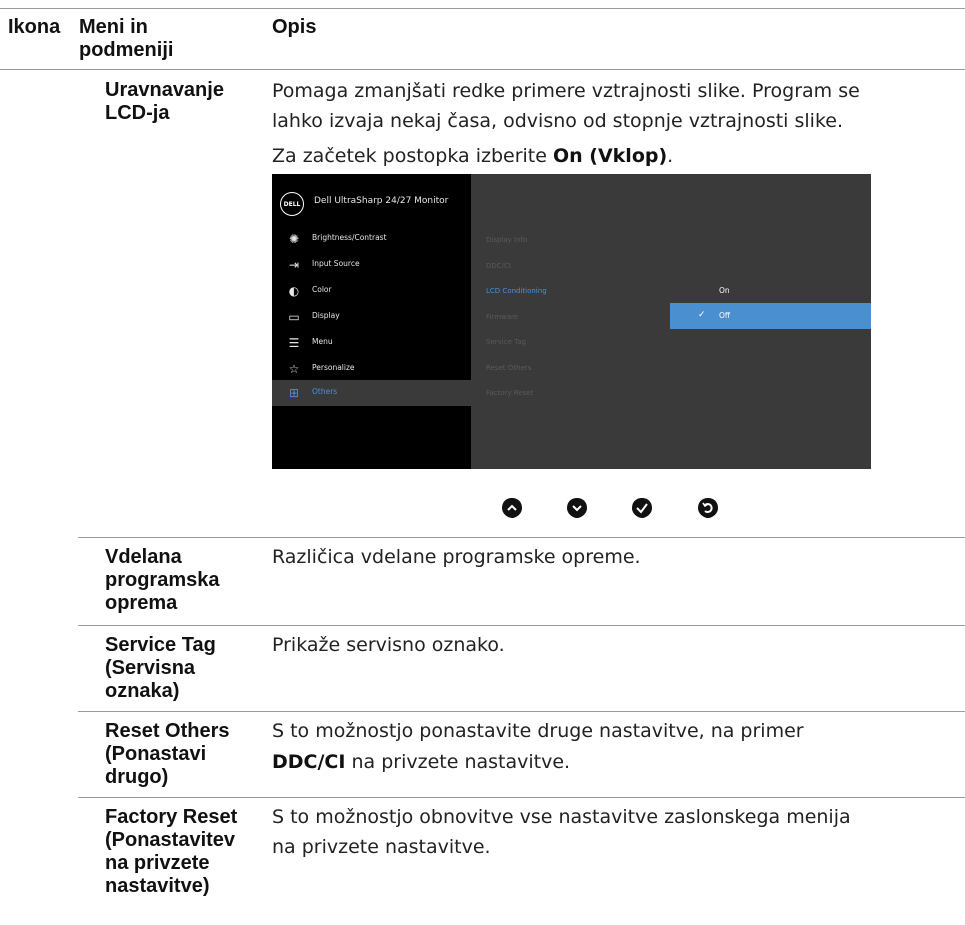 The width and height of the screenshot is (965, 925). Describe the element at coordinates (294, 291) in the screenshot. I see `palette-icon: ◐` at that location.